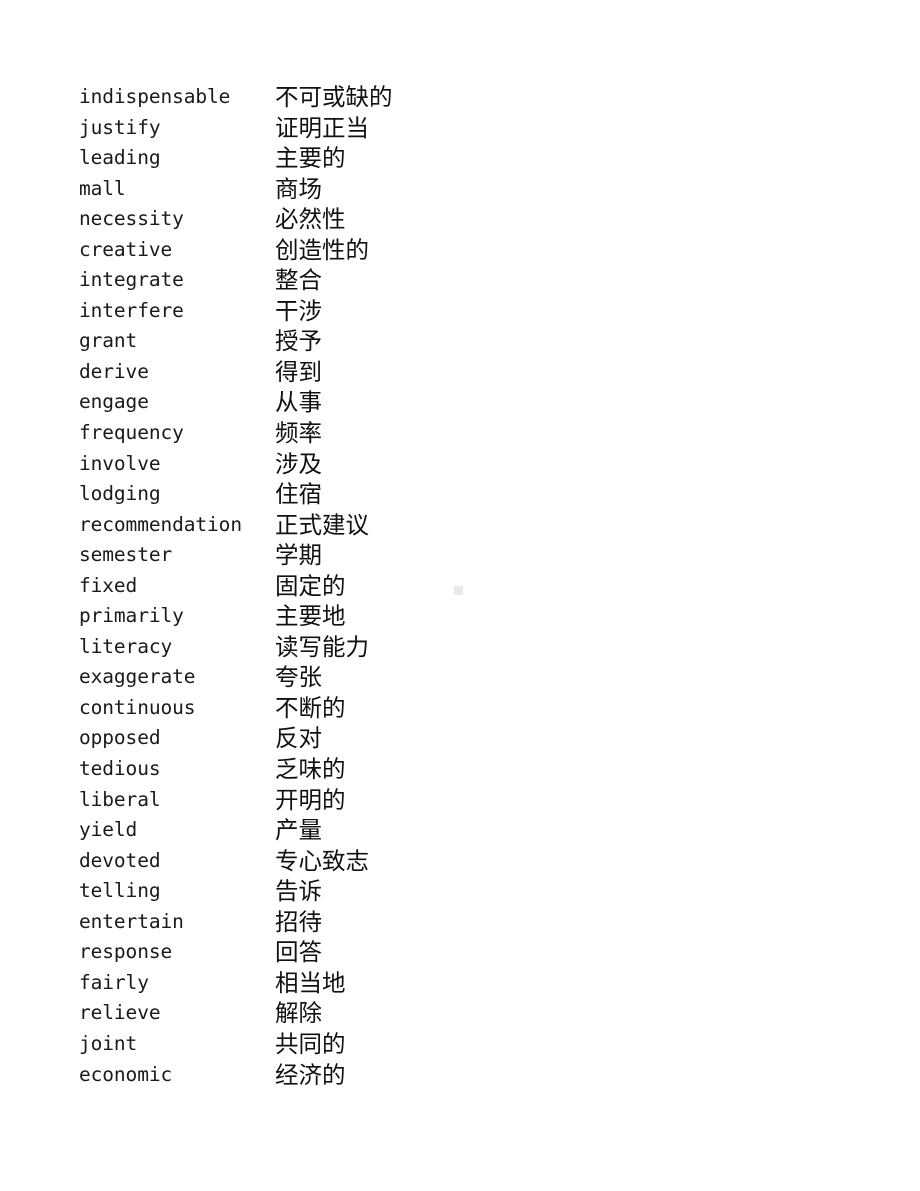 This screenshot has height=1191, width=920. Describe the element at coordinates (108, 341) in the screenshot. I see `english-term: grant` at that location.